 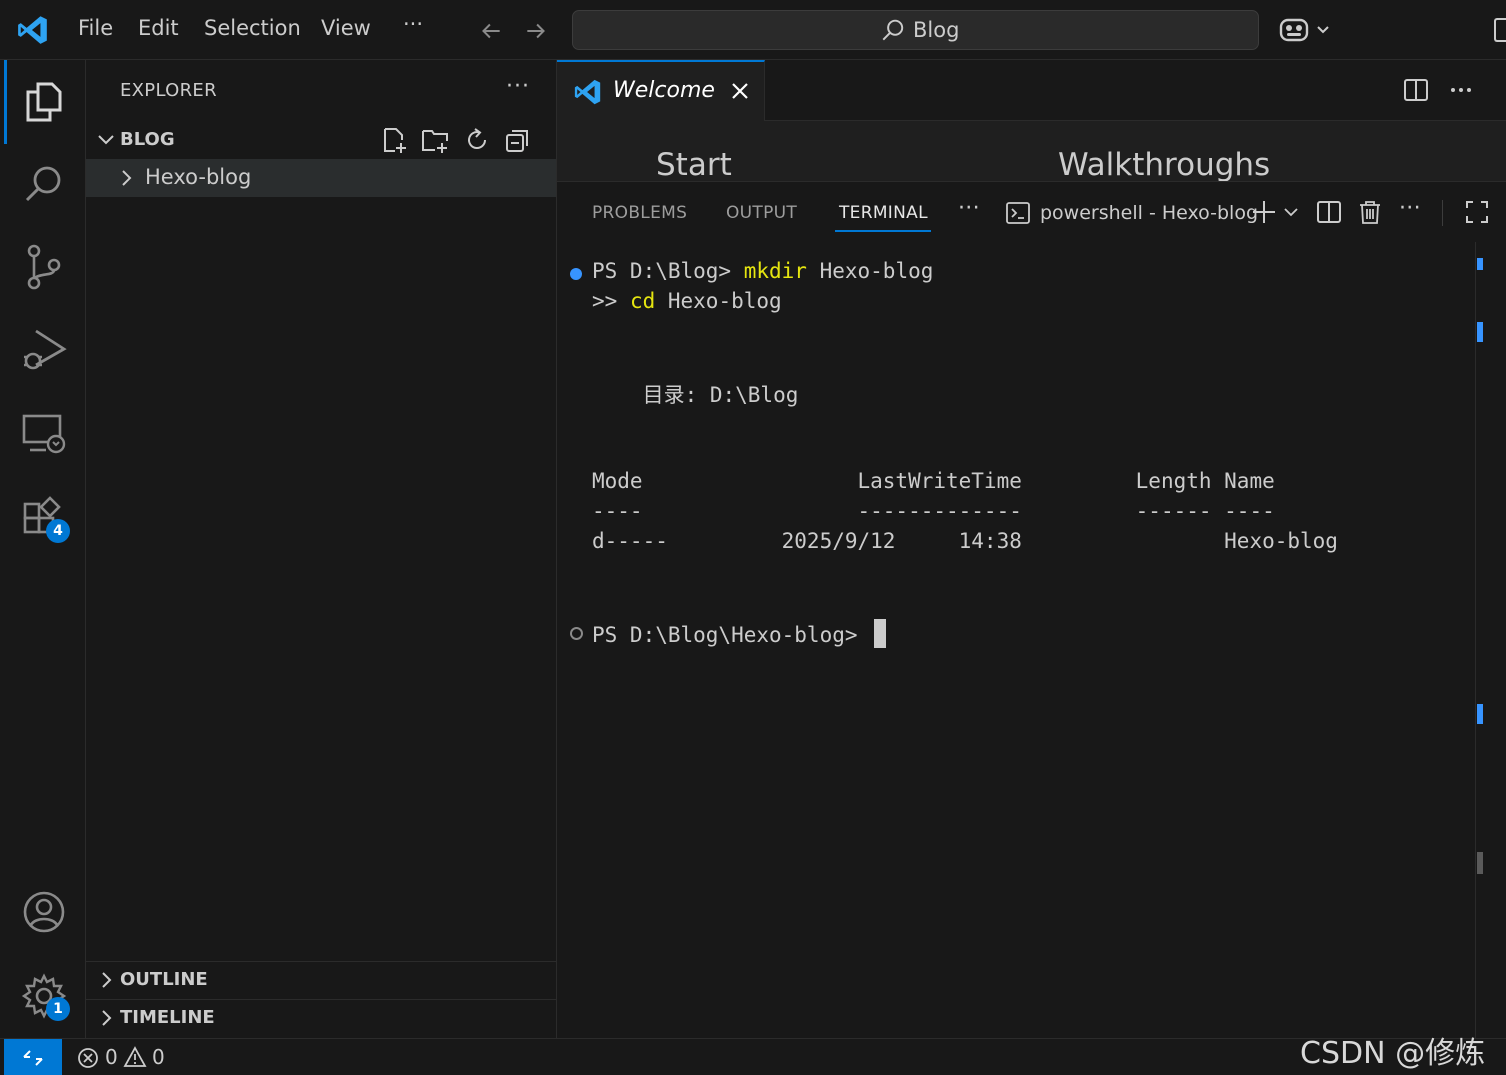 What do you see at coordinates (695, 395) in the screenshot?
I see `terminal-line: 目录: D:\Blog` at bounding box center [695, 395].